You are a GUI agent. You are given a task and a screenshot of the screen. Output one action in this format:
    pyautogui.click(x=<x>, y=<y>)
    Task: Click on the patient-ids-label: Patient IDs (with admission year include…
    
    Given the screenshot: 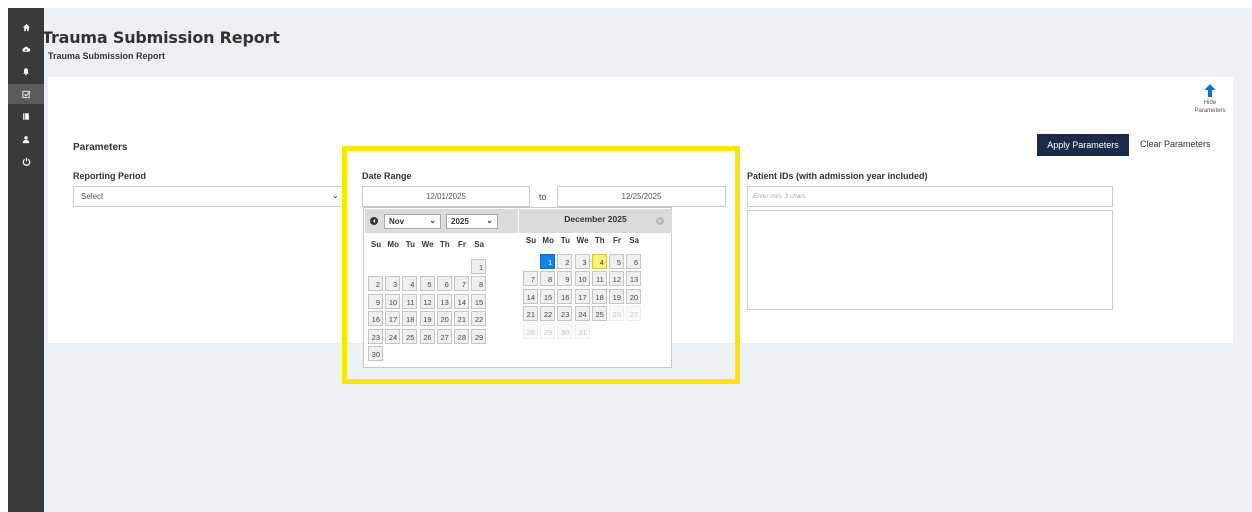 What is the action you would take?
    pyautogui.click(x=837, y=176)
    